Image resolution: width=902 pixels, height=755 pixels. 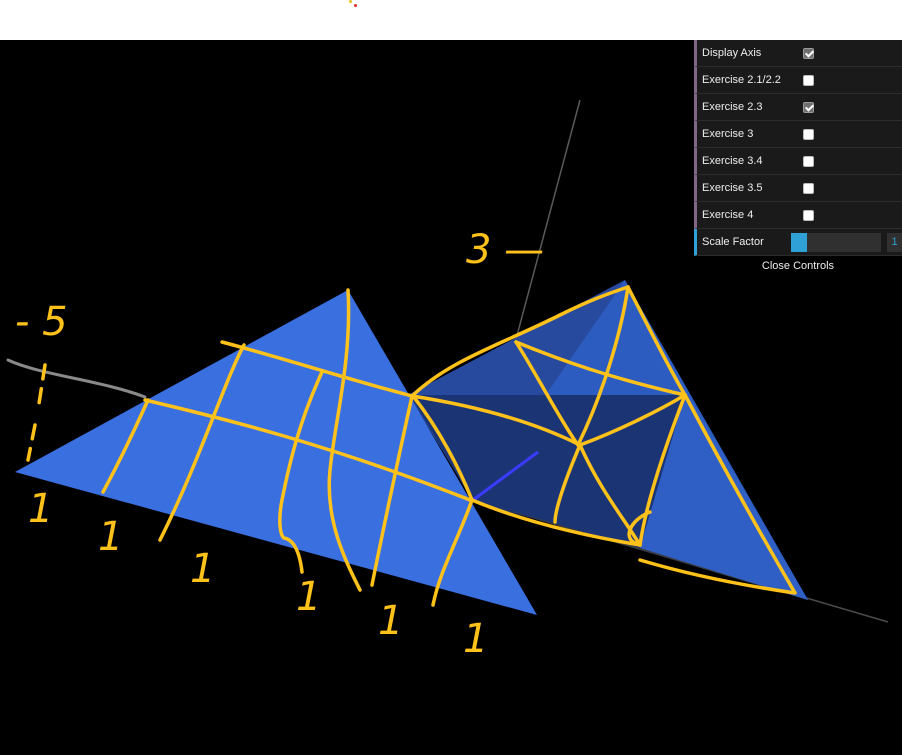 What do you see at coordinates (798, 266) in the screenshot?
I see `close-controls-button: Close Controls` at bounding box center [798, 266].